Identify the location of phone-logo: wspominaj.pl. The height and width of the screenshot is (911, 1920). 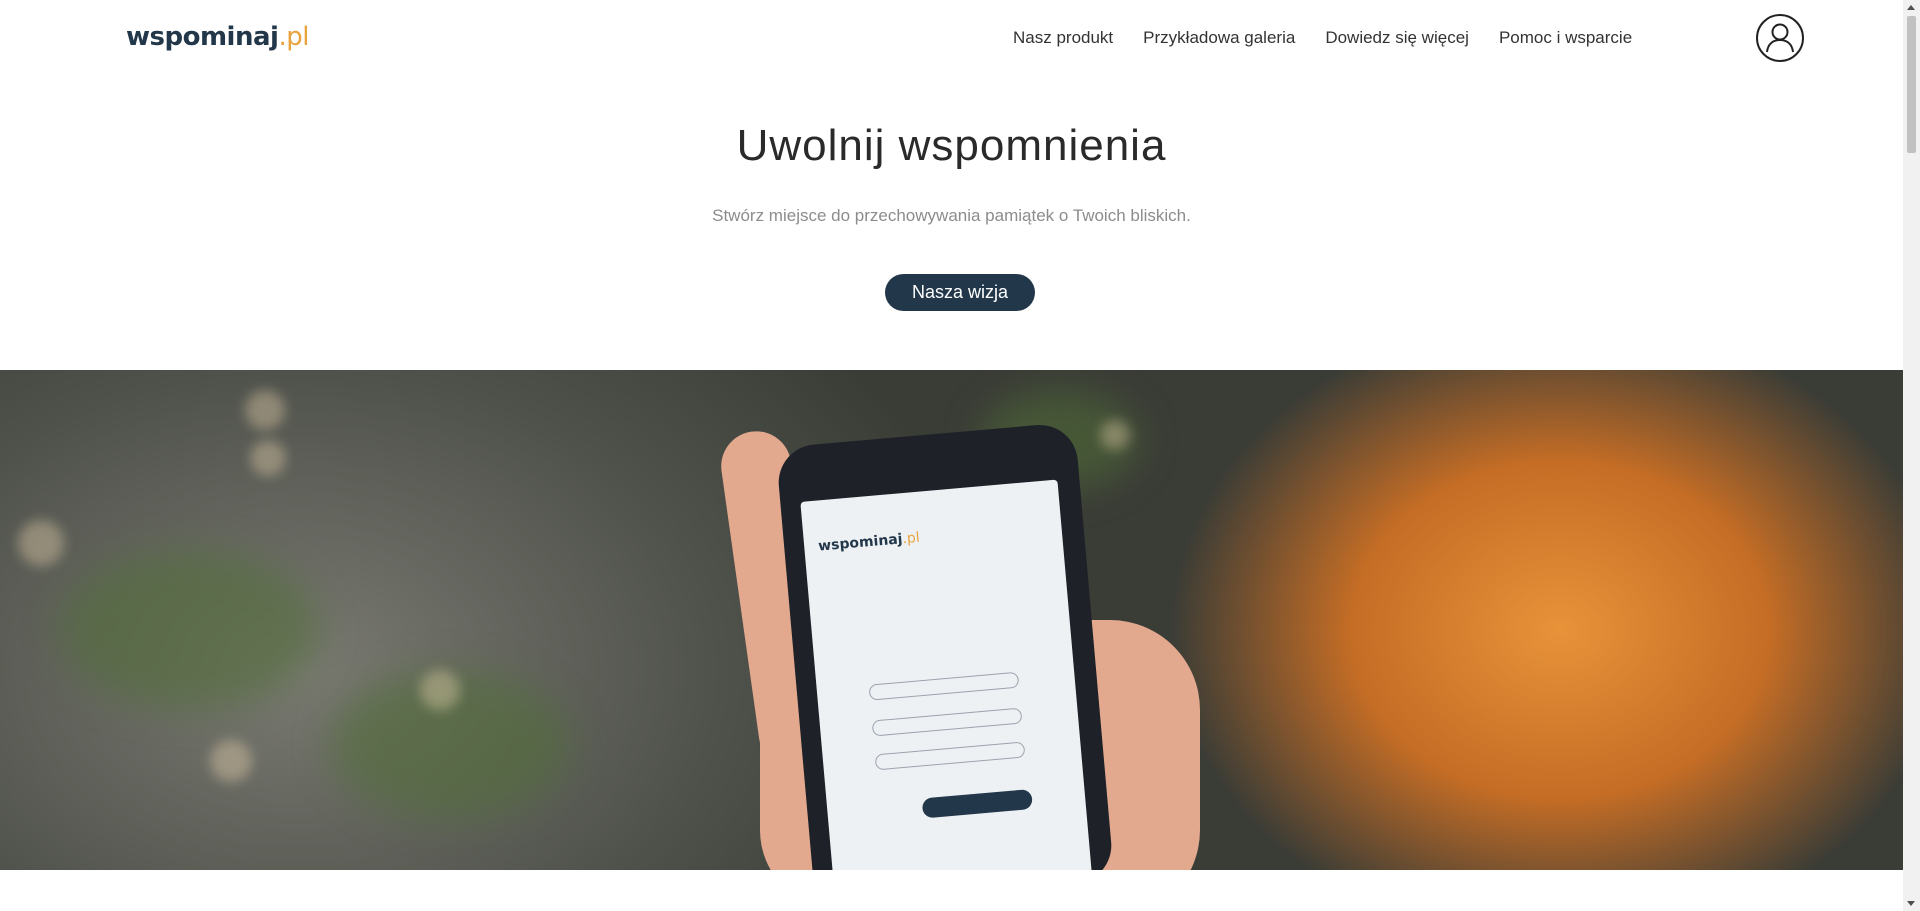
(869, 542).